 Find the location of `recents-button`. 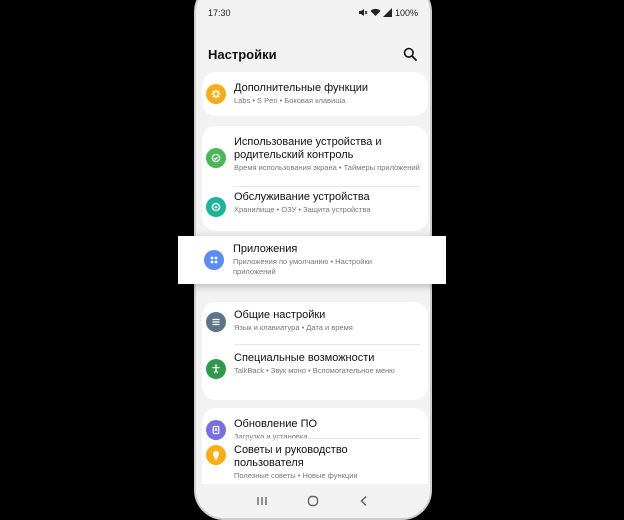

recents-button is located at coordinates (262, 501).